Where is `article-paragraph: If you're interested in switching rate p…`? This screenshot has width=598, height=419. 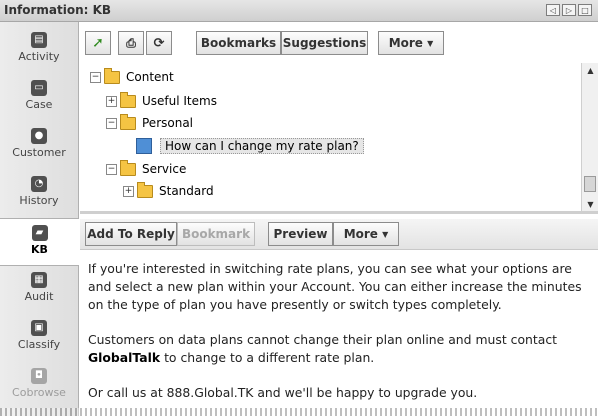 article-paragraph: If you're interested in switching rate p… is located at coordinates (335, 286).